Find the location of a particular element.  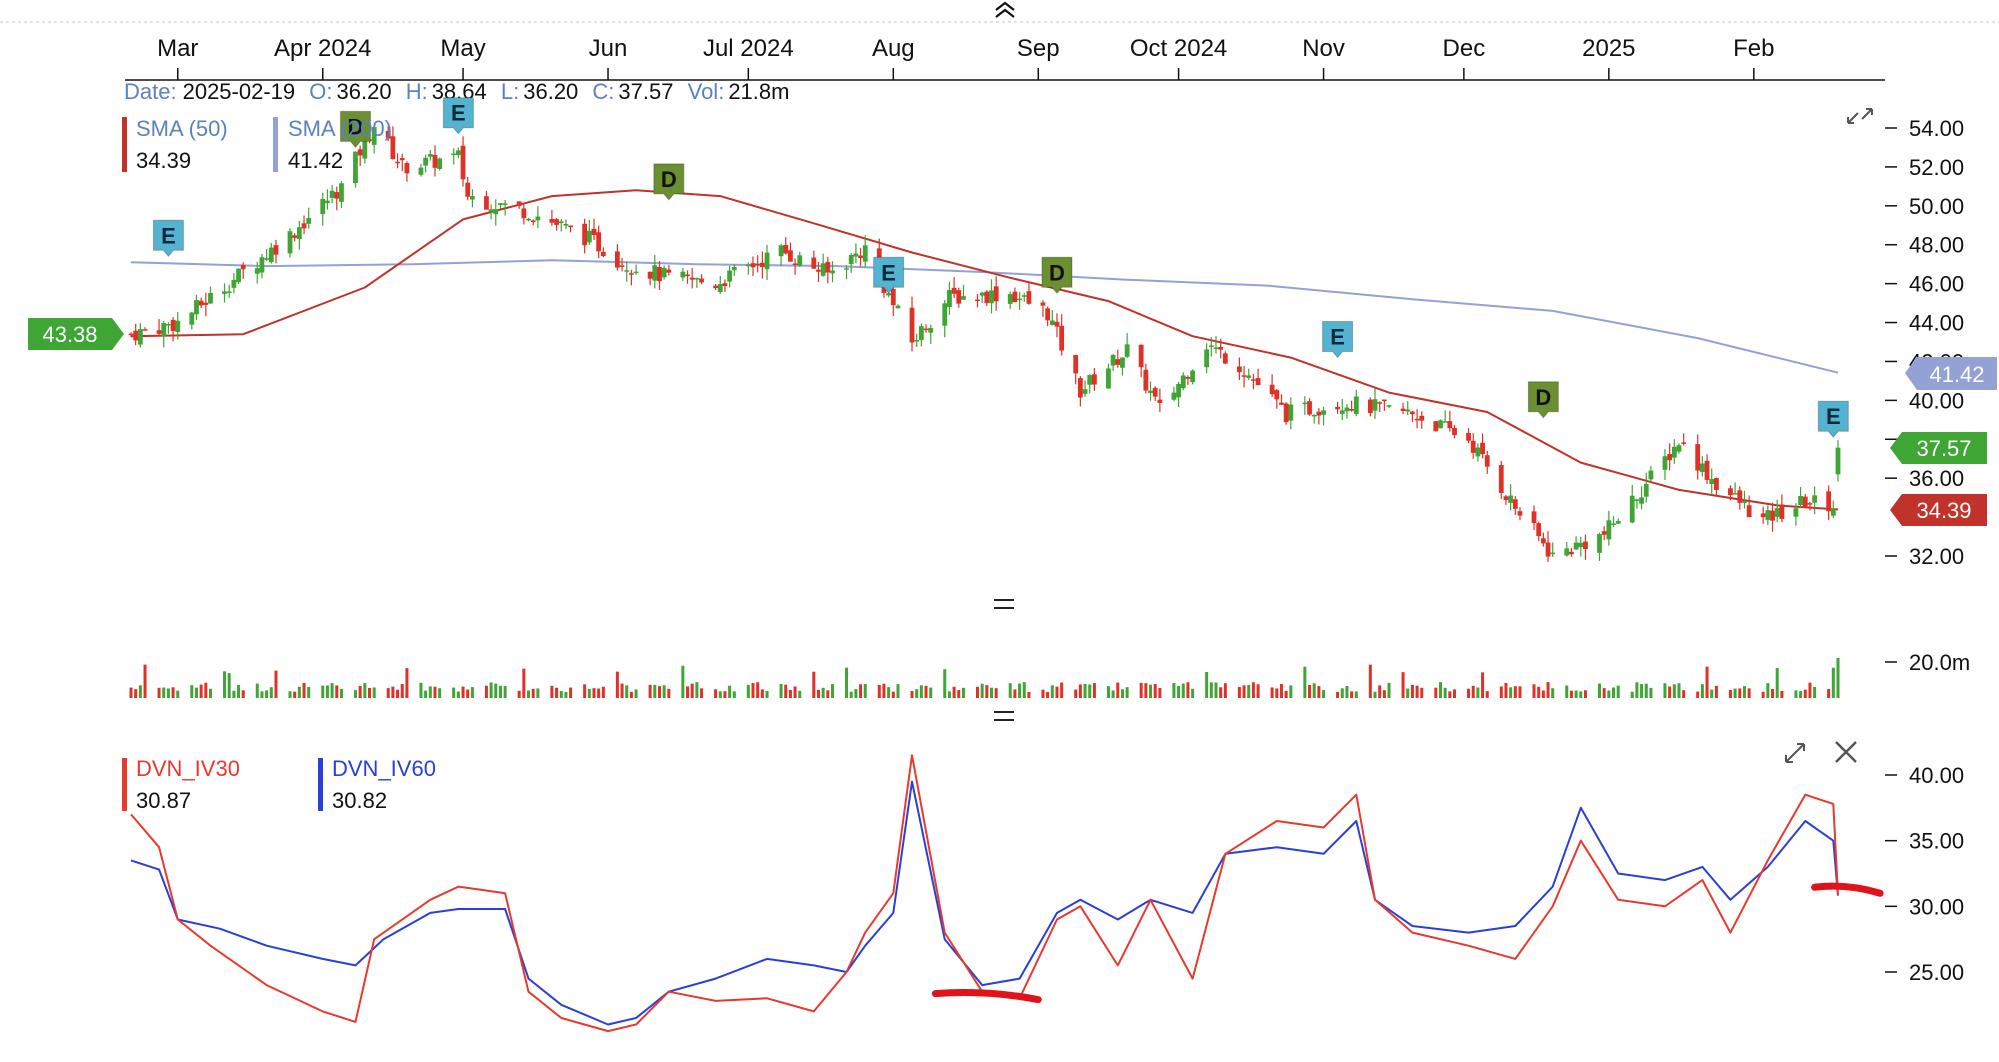

price-axis-tick-label: 40.00 is located at coordinates (1936, 400).